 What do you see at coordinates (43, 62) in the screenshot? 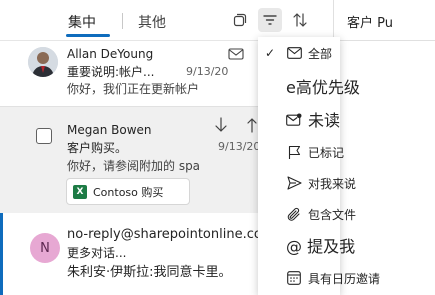
I see `avatar` at bounding box center [43, 62].